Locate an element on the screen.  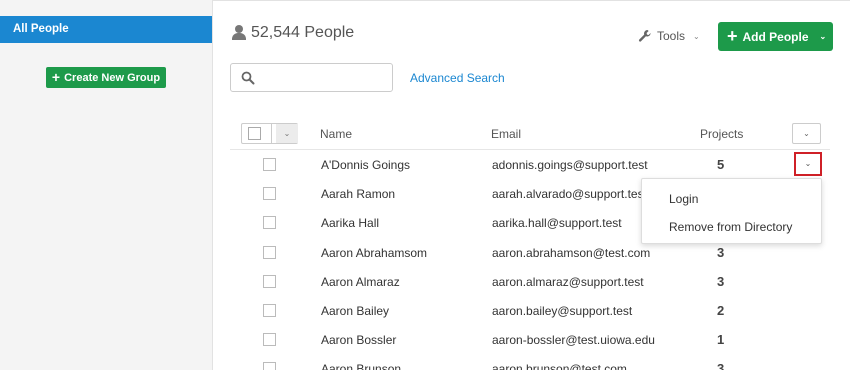
row-email: aarah.alvarado@support.test is located at coordinates (569, 194).